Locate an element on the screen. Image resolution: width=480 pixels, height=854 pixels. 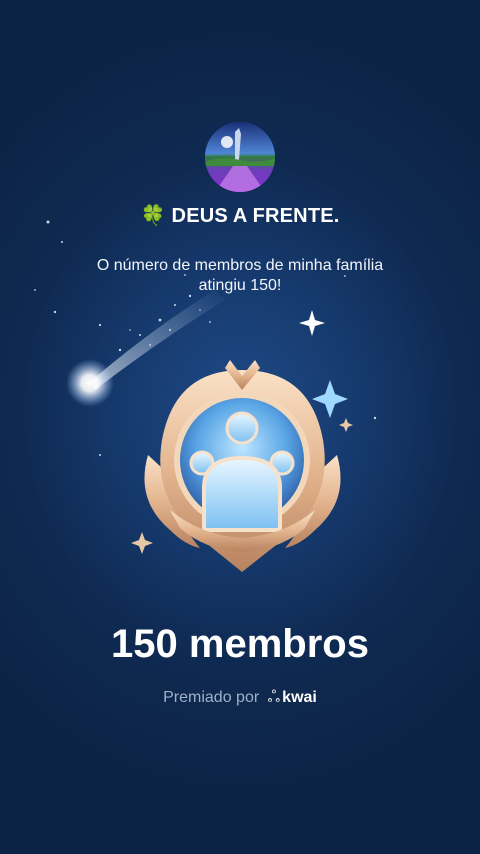
awarded-by: Premiado por ஃ kwai is located at coordinates (240, 698).